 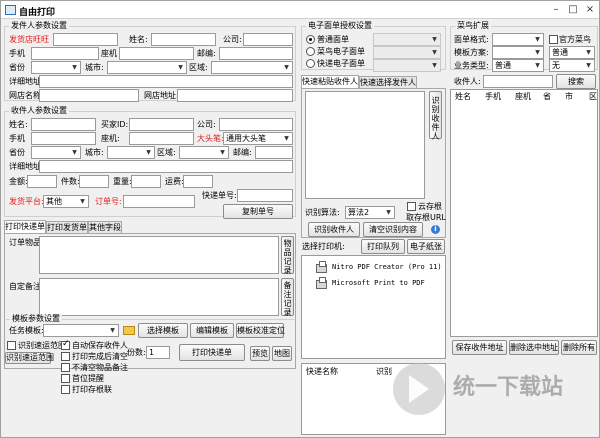 I want to click on print-stub-checkbox, so click(x=65, y=389).